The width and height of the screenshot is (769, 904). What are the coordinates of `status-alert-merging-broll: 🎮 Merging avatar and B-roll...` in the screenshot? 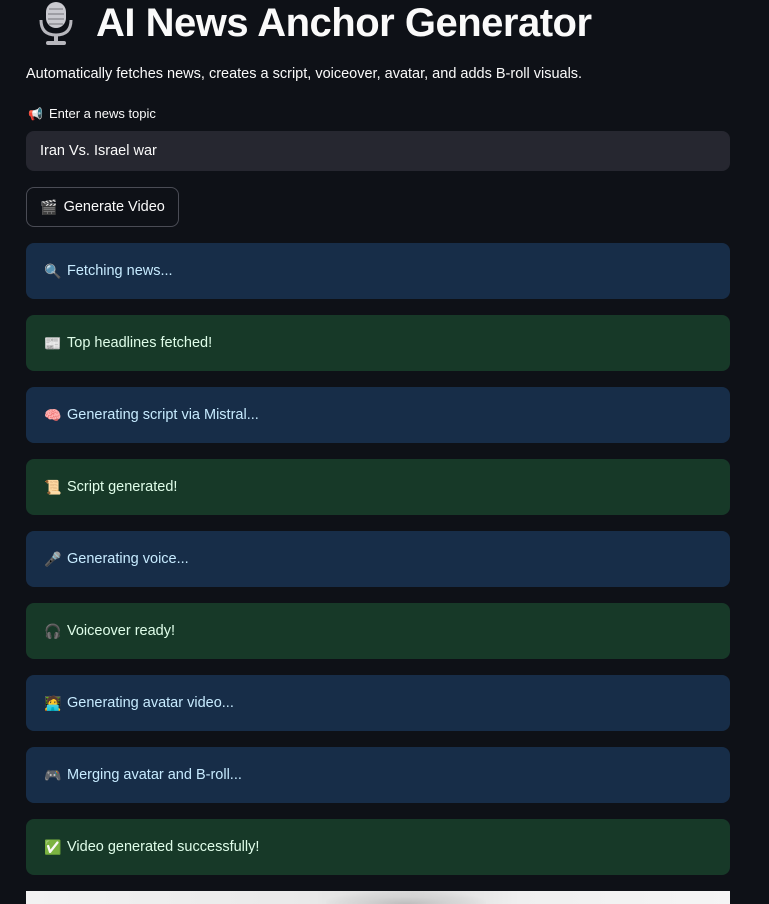 It's located at (378, 775).